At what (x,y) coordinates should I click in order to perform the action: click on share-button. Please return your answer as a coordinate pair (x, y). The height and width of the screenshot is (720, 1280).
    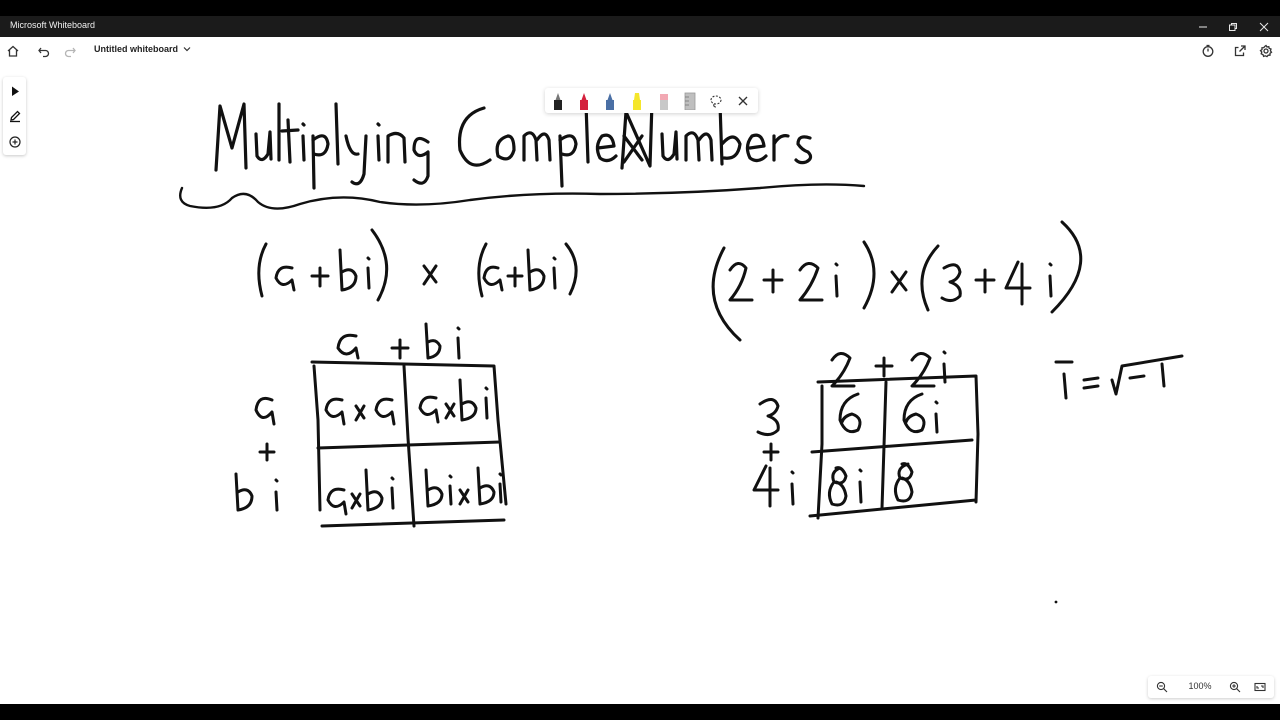
    Looking at the image, I should click on (1240, 51).